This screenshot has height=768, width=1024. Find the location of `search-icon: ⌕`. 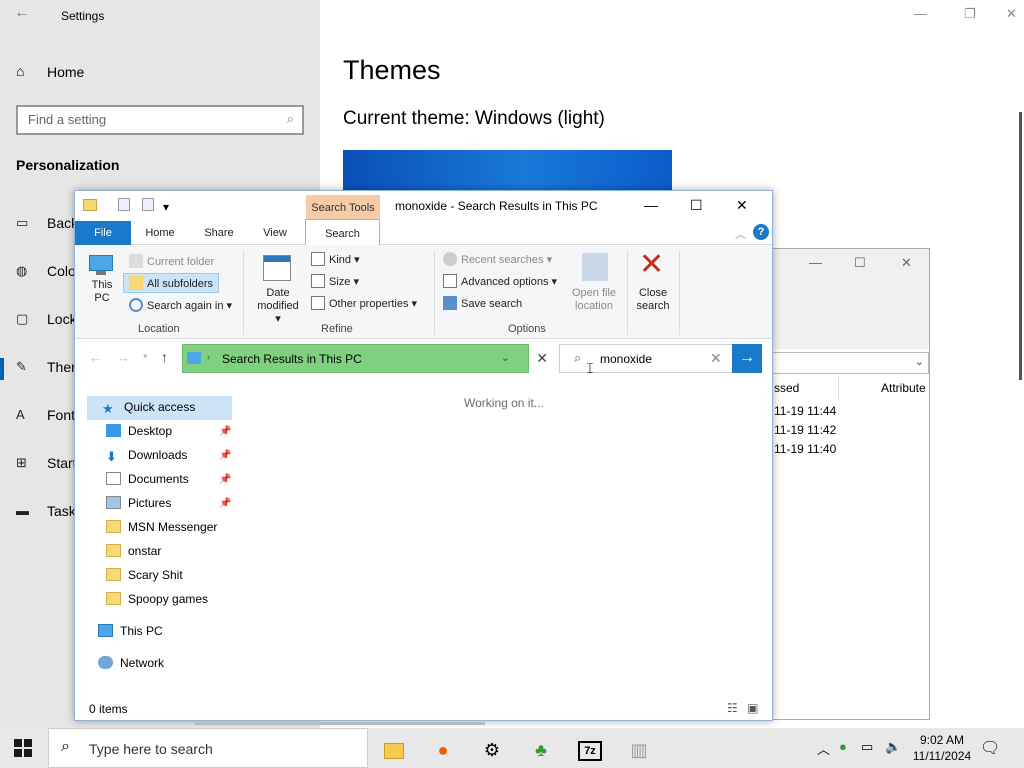

search-icon: ⌕ is located at coordinates (290, 118).